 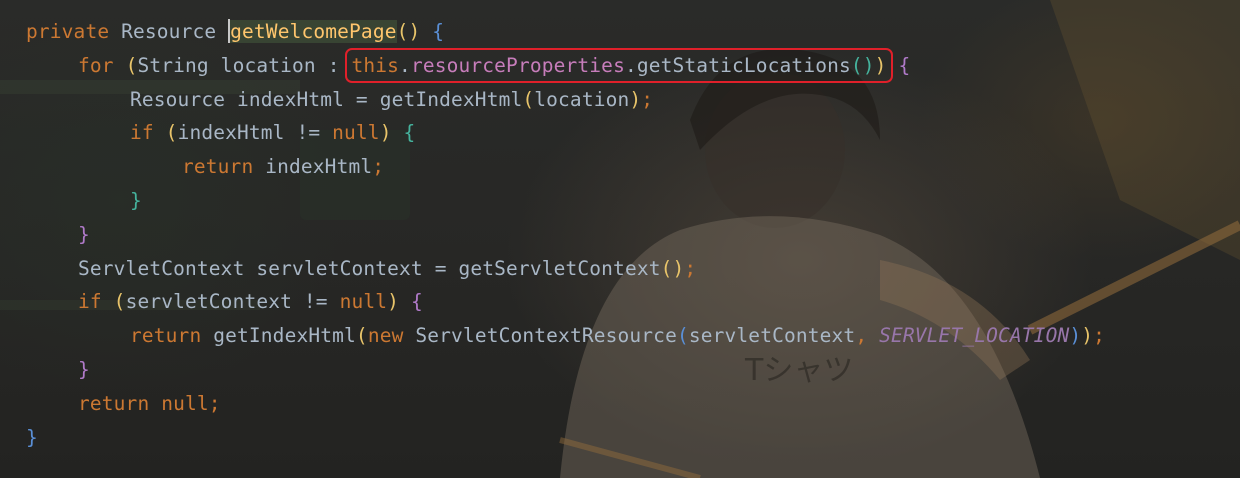 I want to click on code-token: Resource, so click(x=169, y=31).